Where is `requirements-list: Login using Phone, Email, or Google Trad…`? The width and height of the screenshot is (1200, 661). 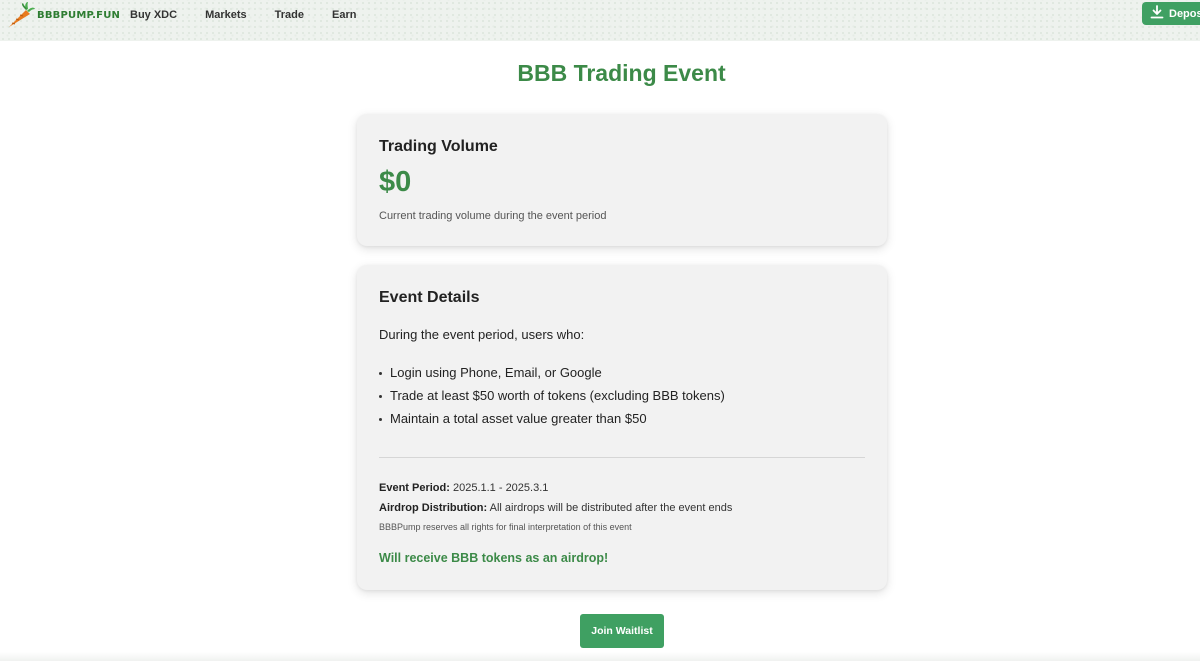
requirements-list: Login using Phone, Email, or Google Trad… is located at coordinates (552, 395).